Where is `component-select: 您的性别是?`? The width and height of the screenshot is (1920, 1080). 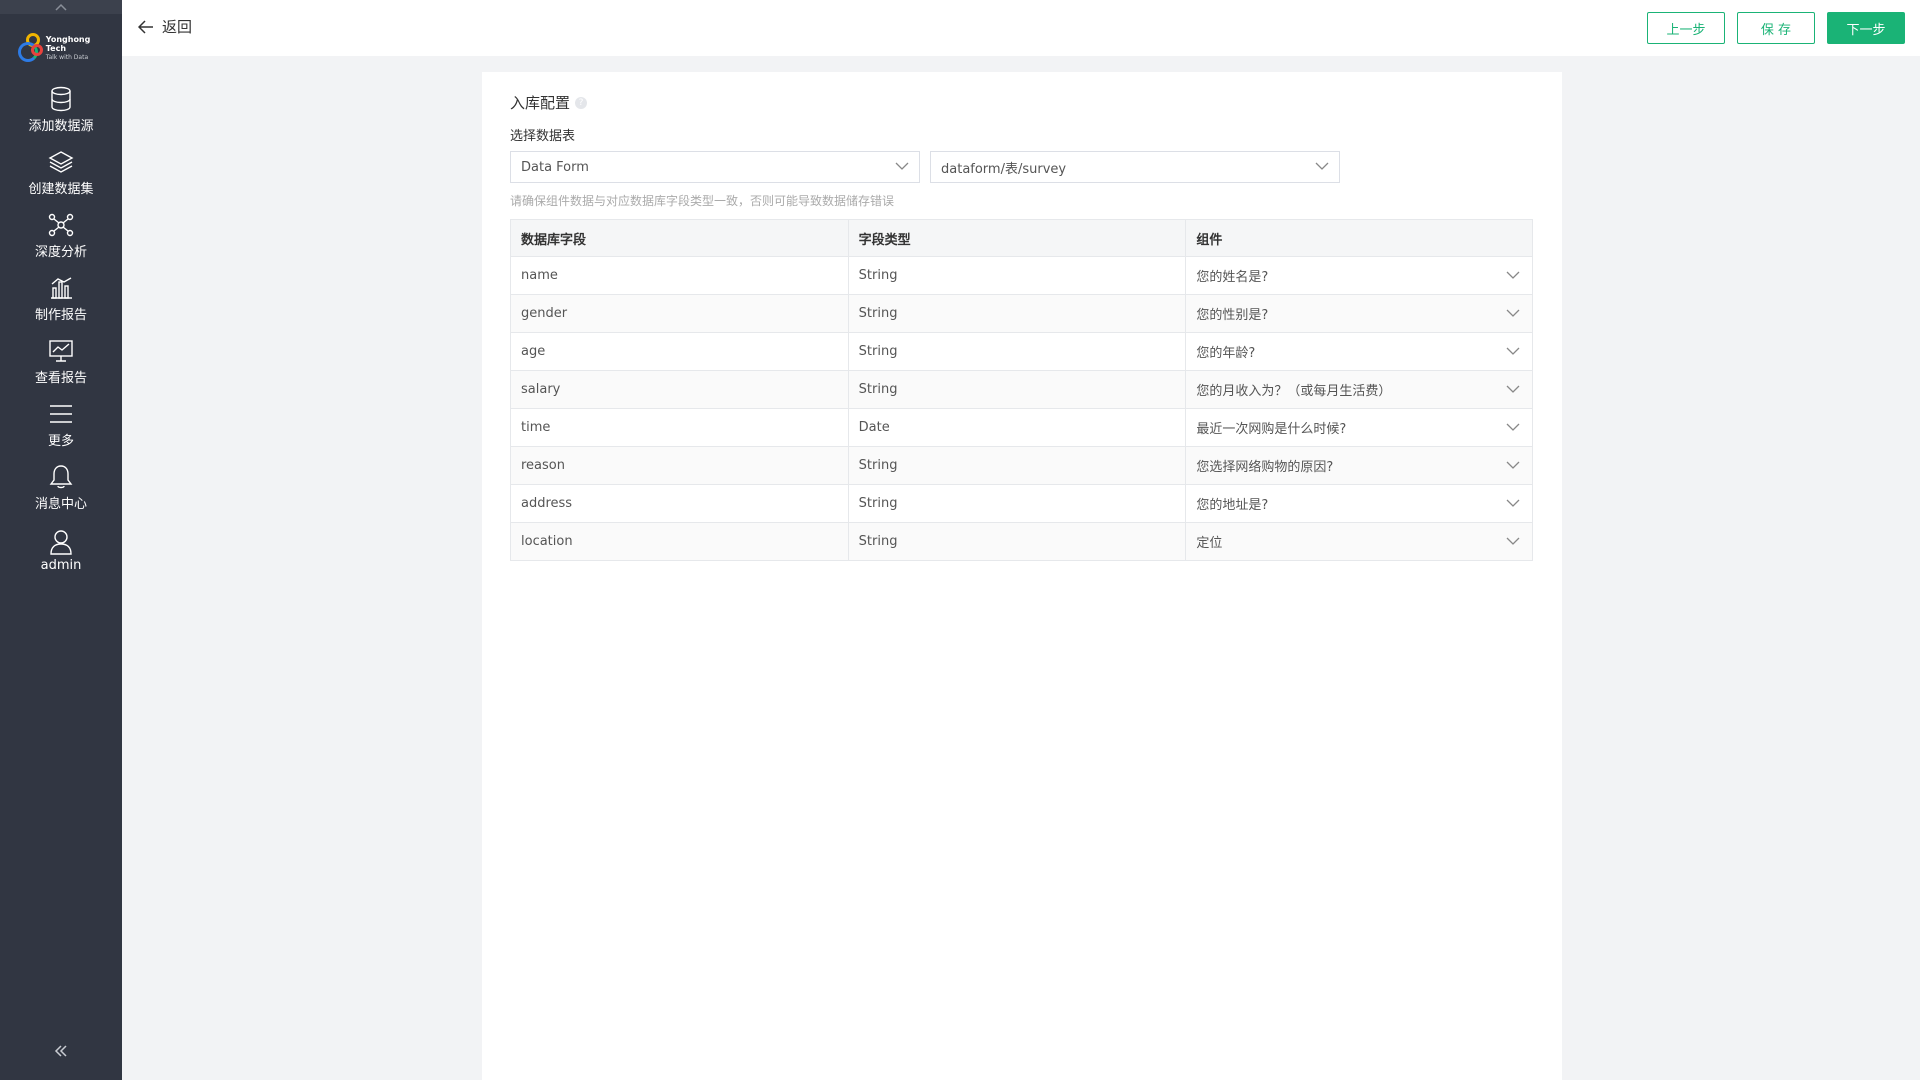
component-select: 您的性别是? is located at coordinates (1359, 313).